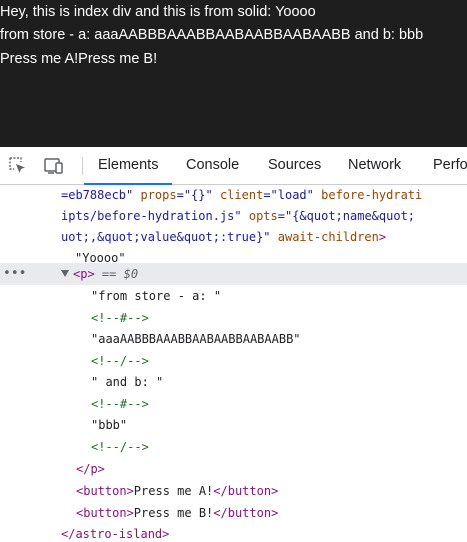 The image size is (467, 542). I want to click on press-a-button: Press me A!, so click(39, 59).